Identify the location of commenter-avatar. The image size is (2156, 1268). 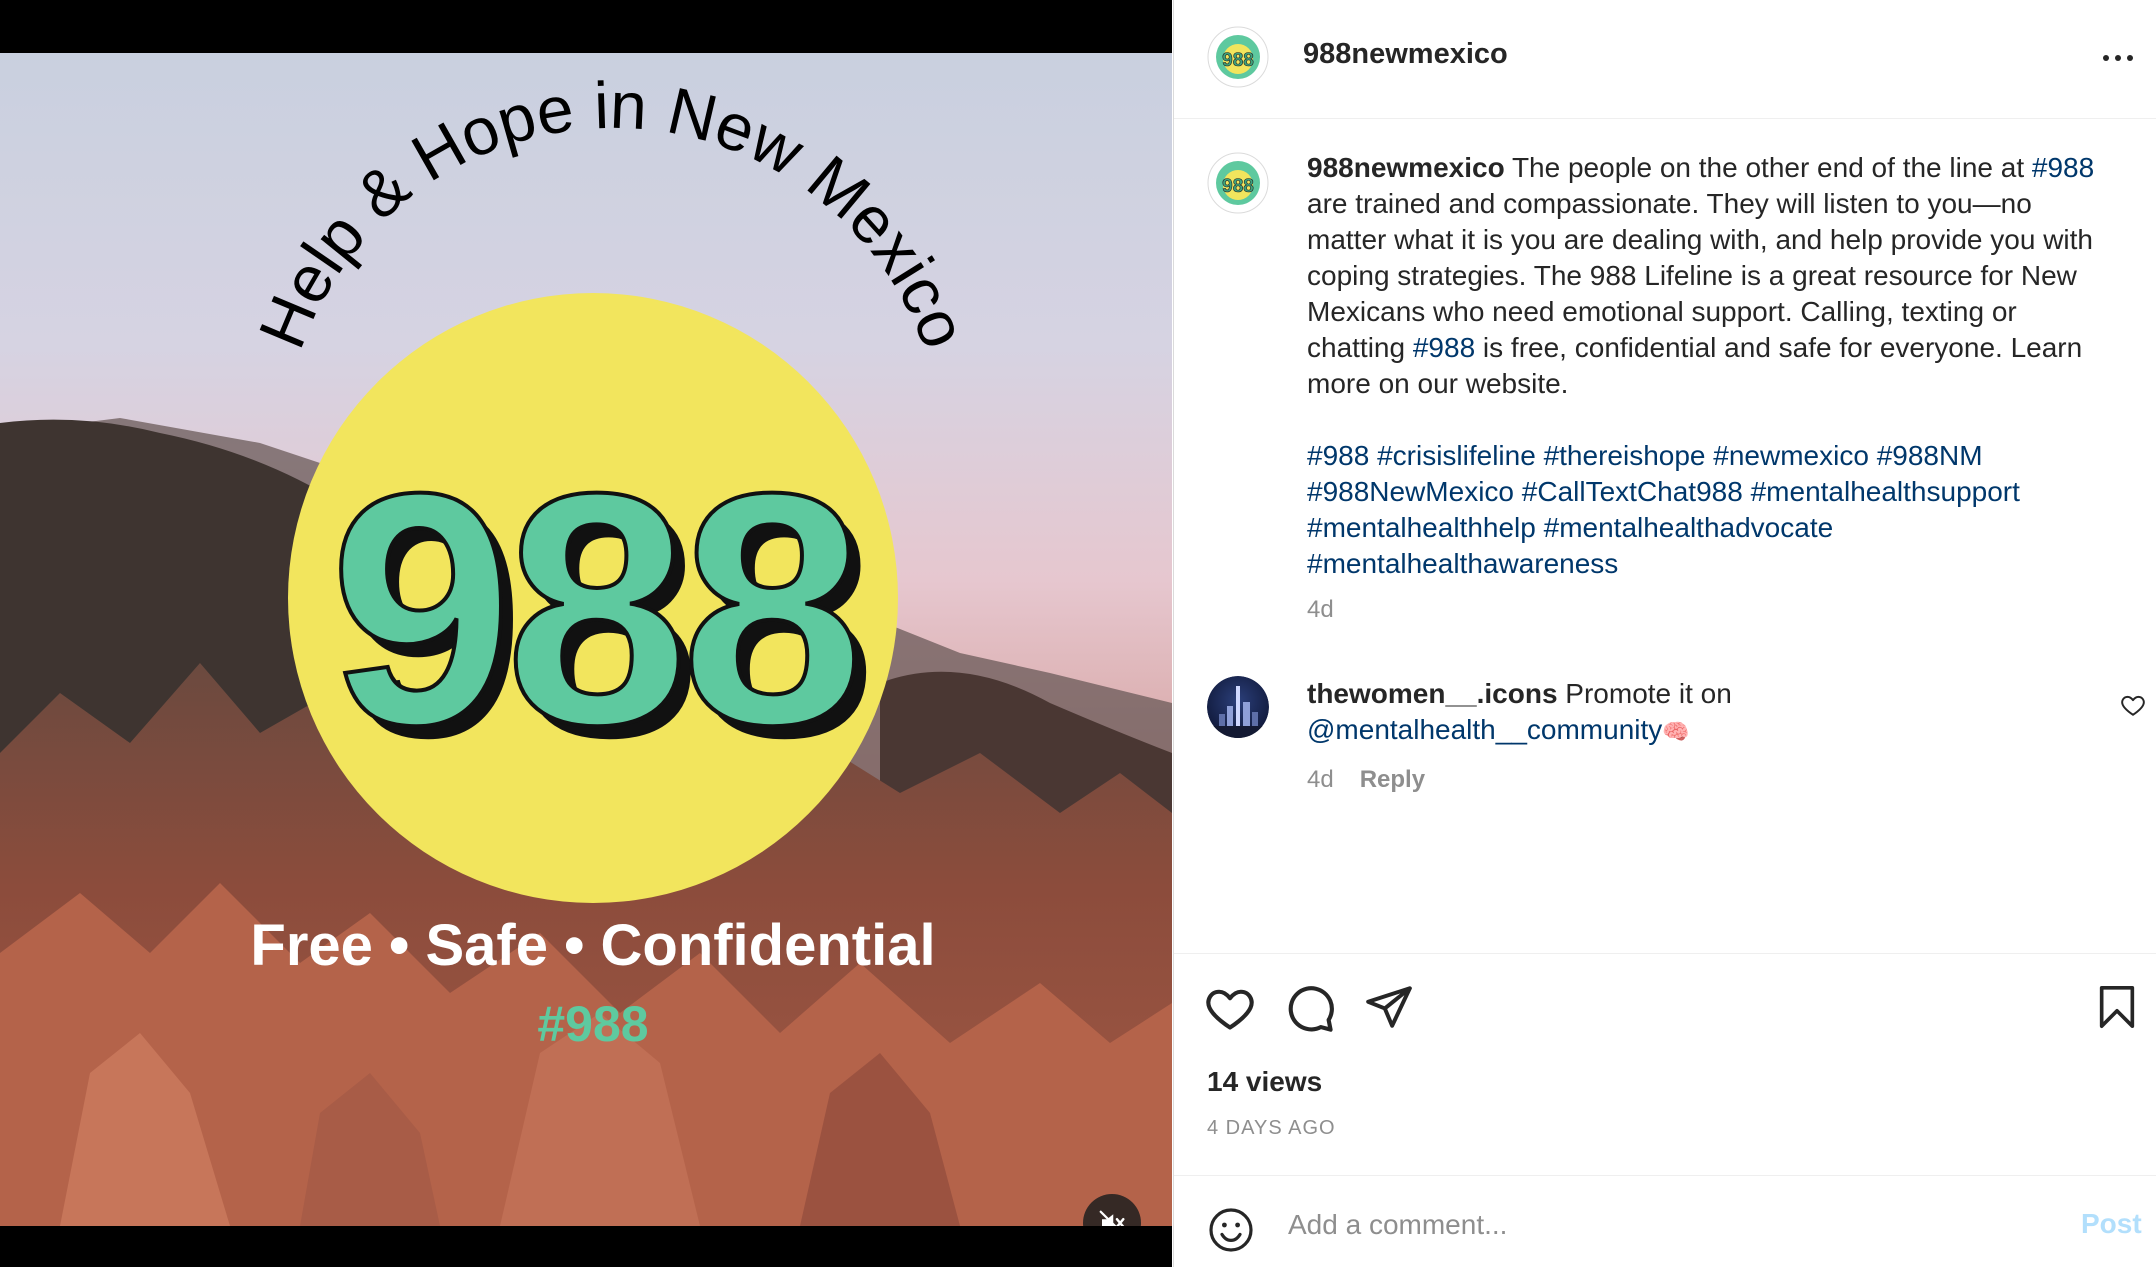
(1238, 707).